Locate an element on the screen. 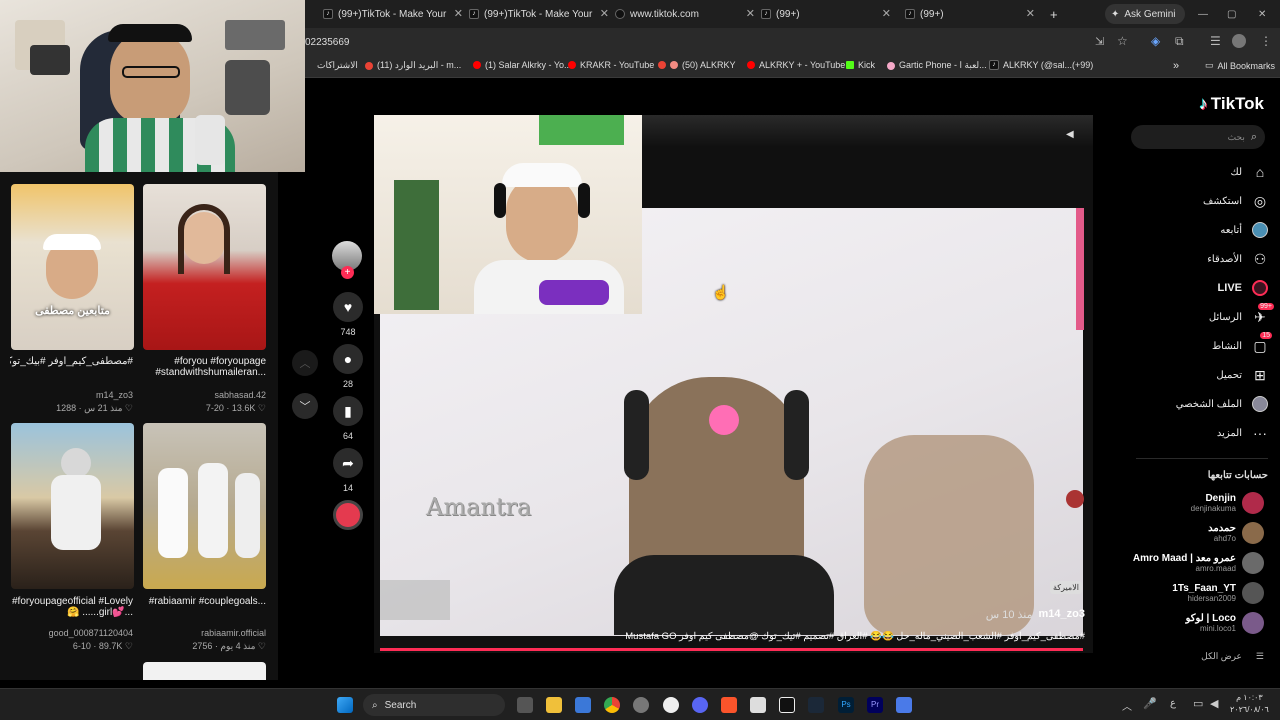 The width and height of the screenshot is (1280, 720). clock: ١٠:٠٣ م ٢٠٢٦/٠٨/٠٦ is located at coordinates (1249, 704).